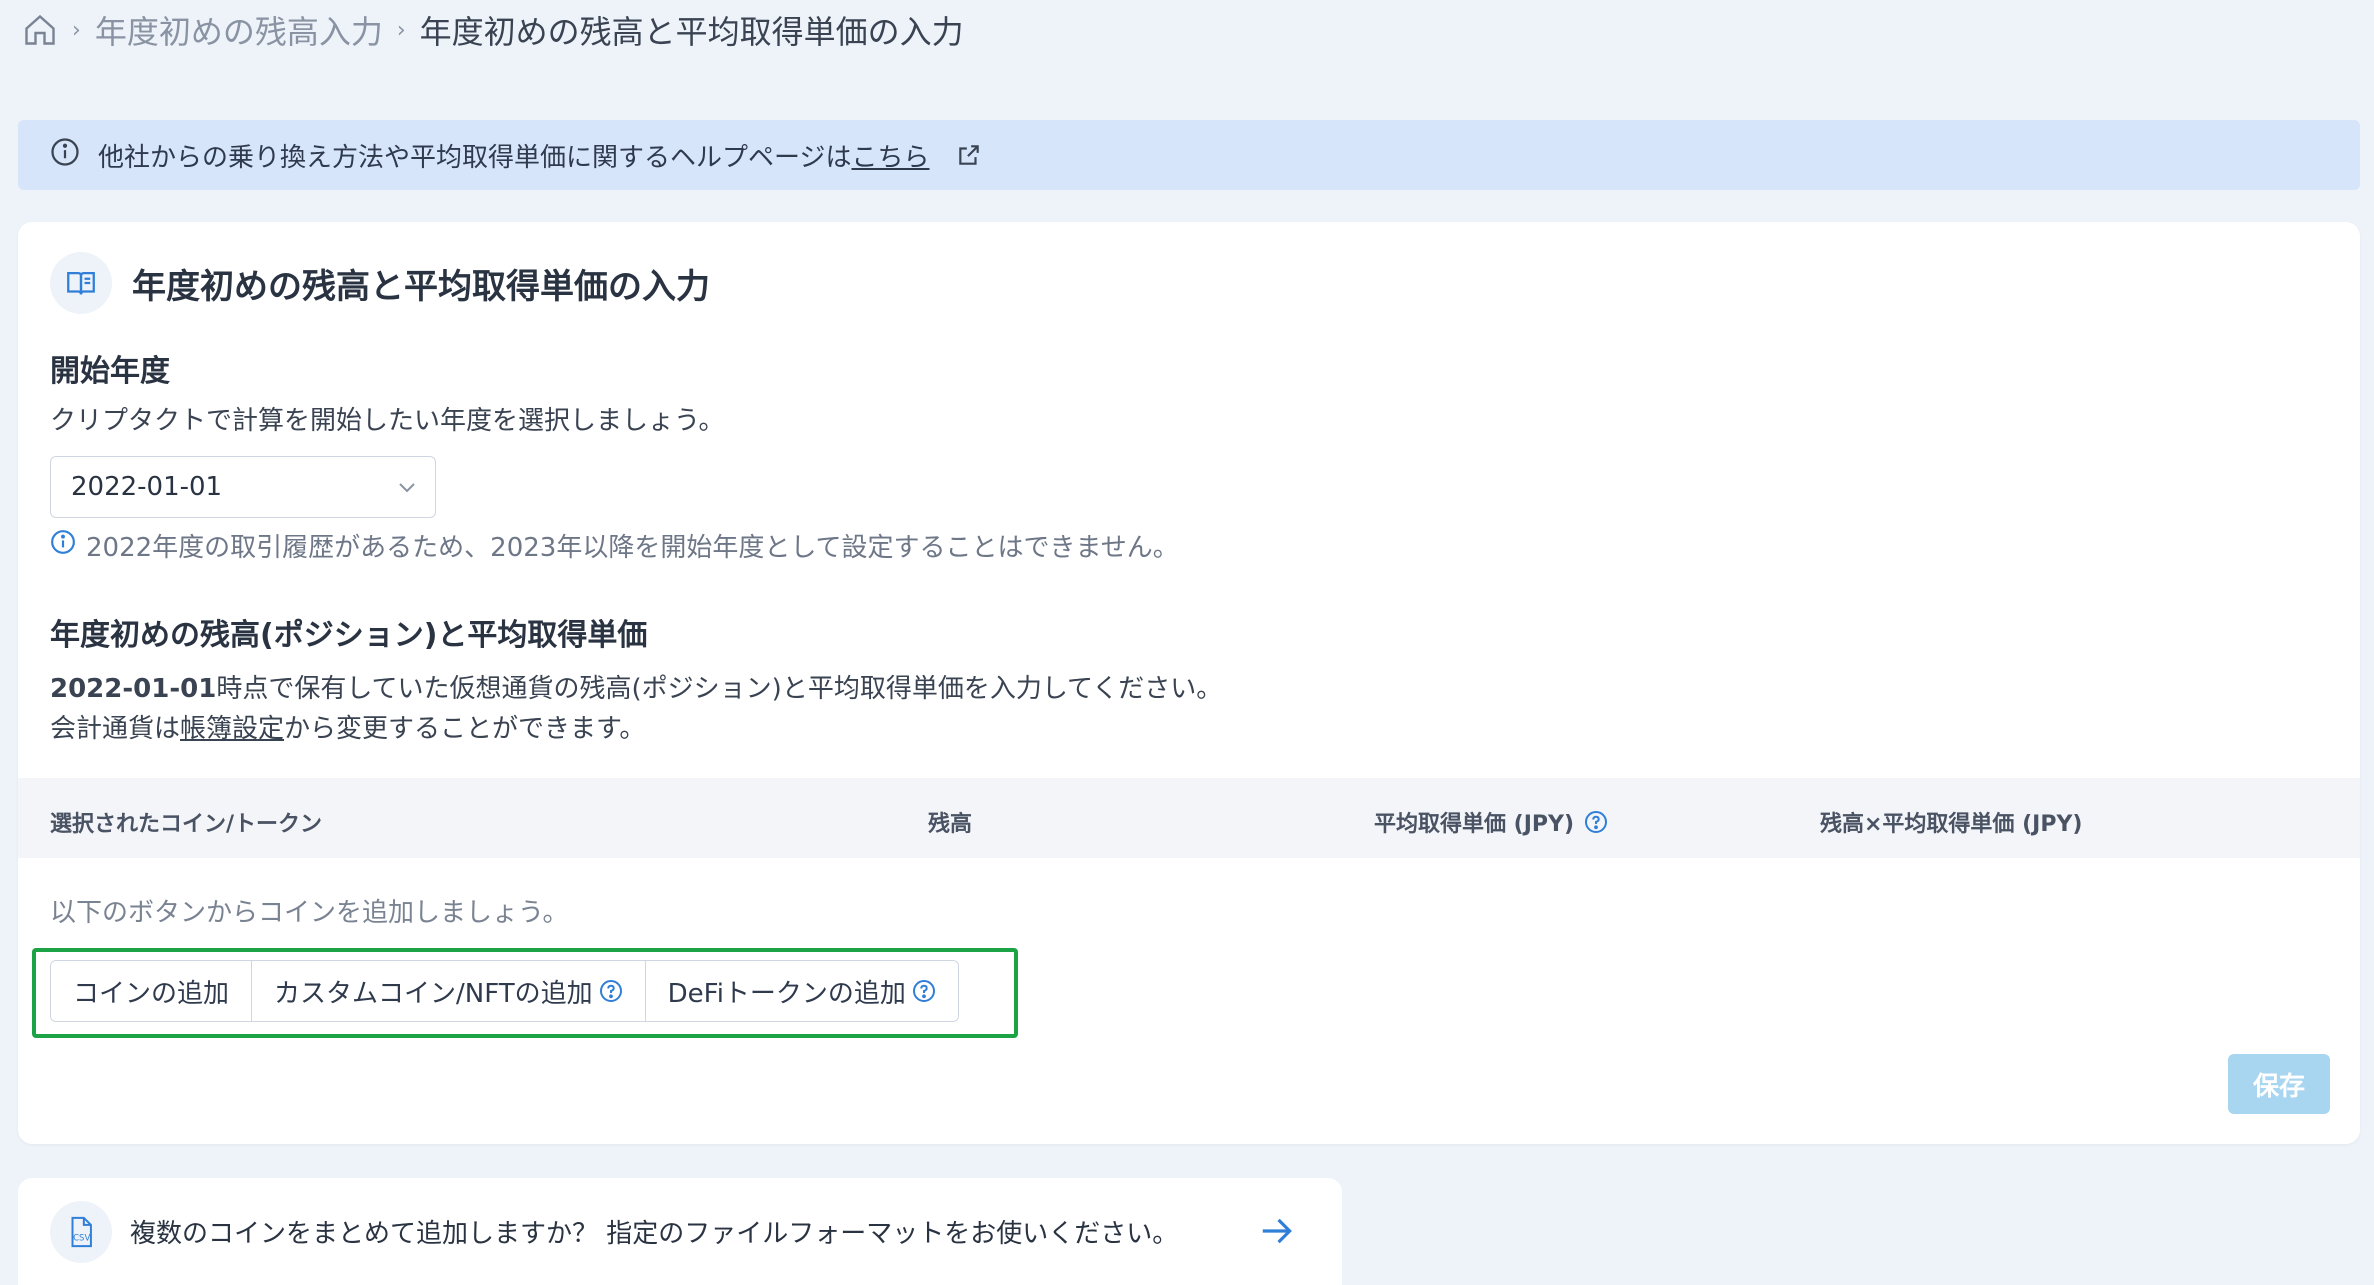 Image resolution: width=2374 pixels, height=1285 pixels. Describe the element at coordinates (421, 286) in the screenshot. I see `card-title: 年度初めの残高と平均取得単価の入力` at that location.